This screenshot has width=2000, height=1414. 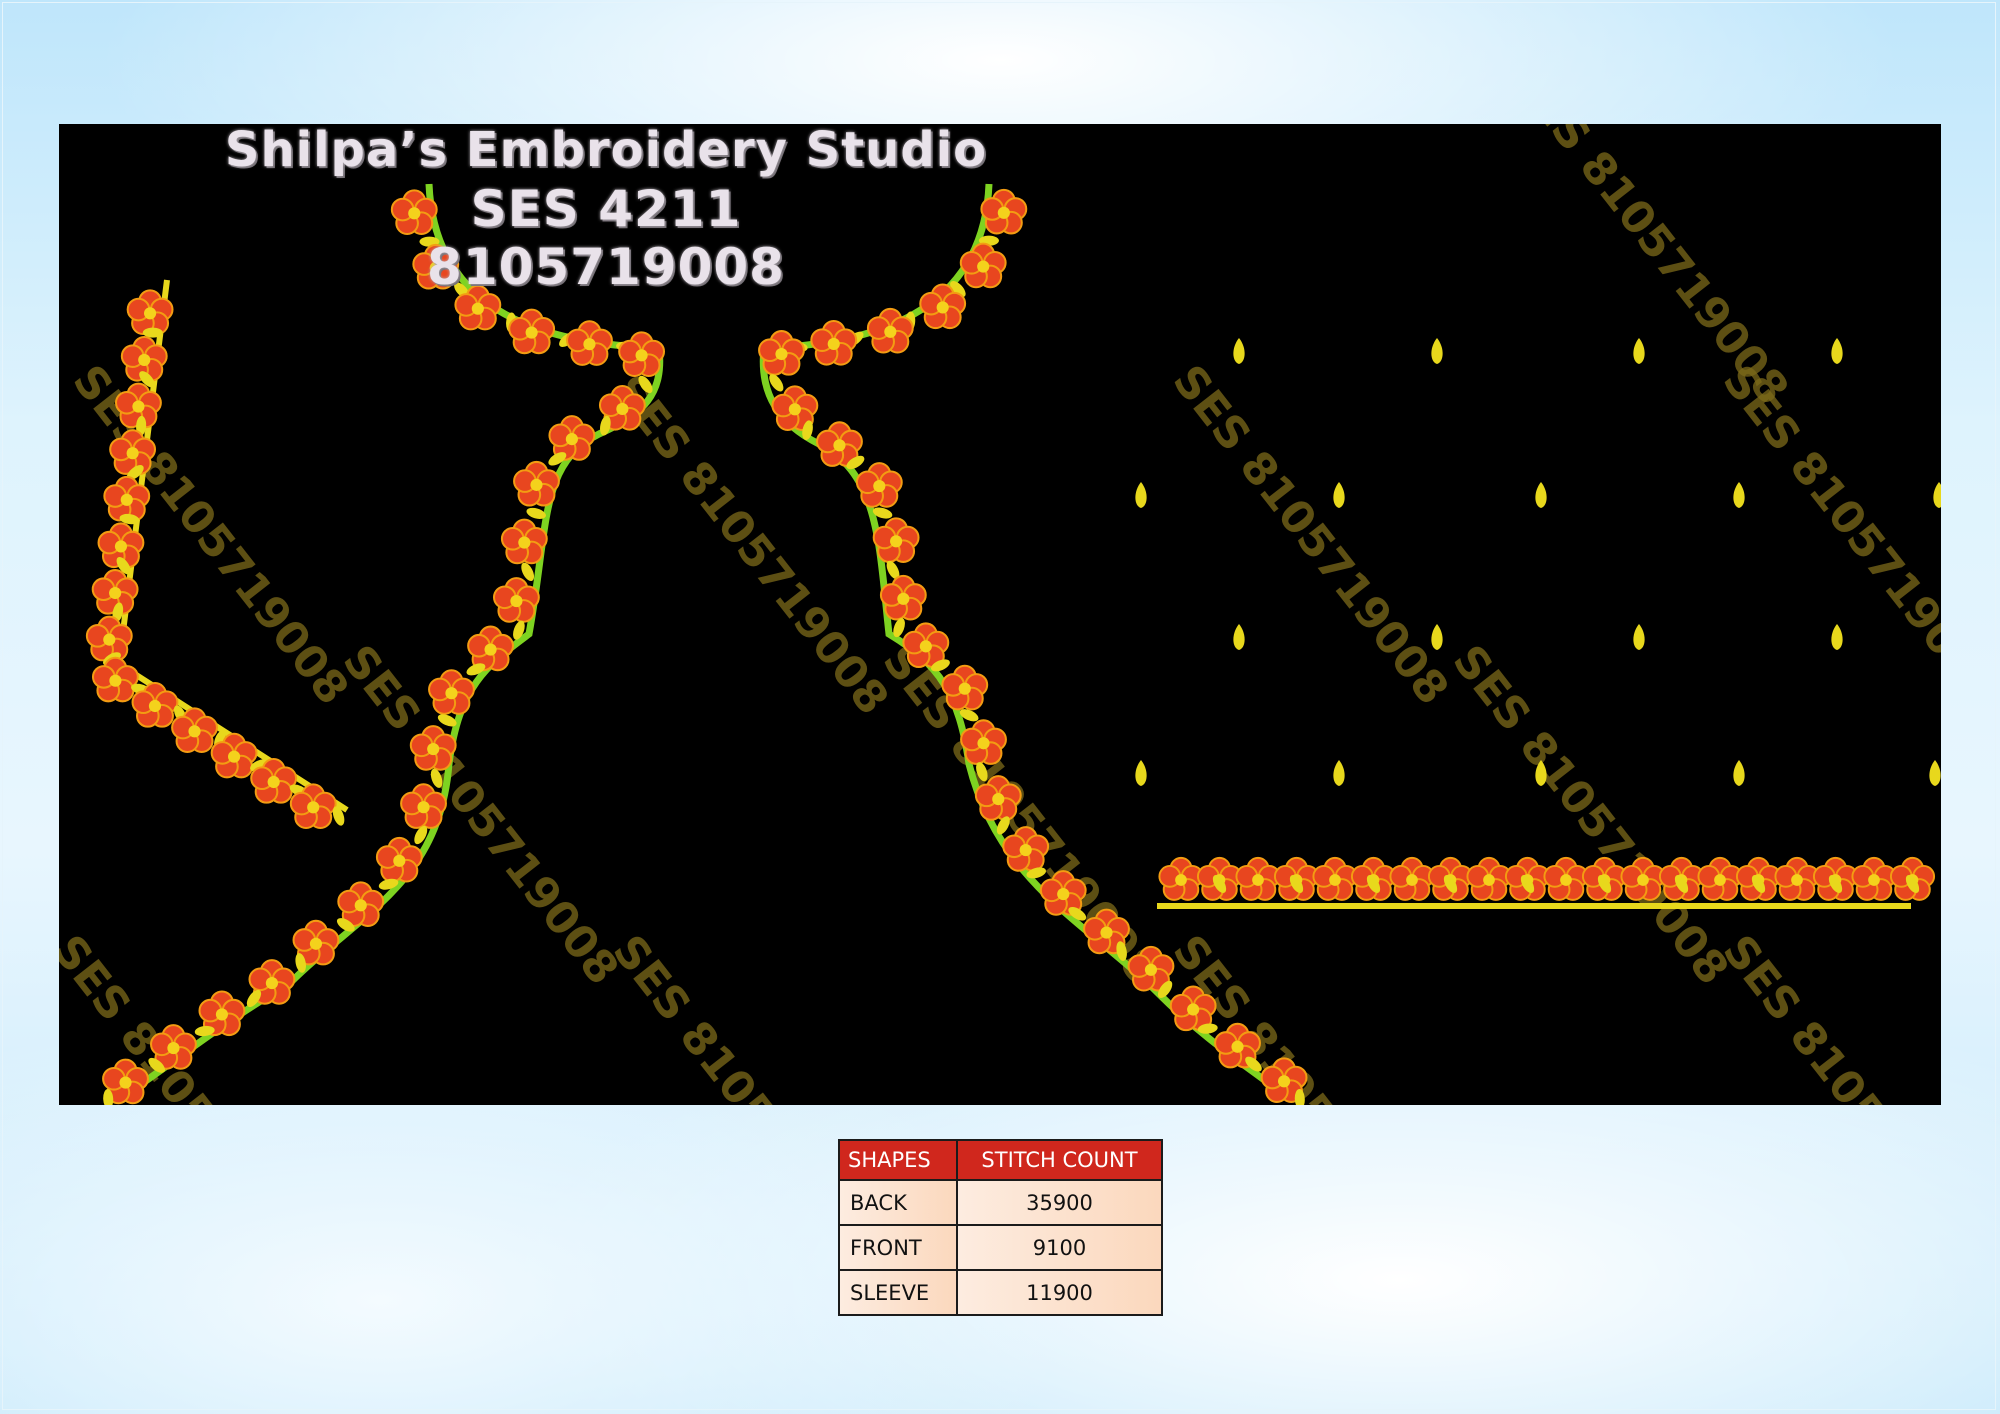 I want to click on cell-shape: SLEEVE, so click(x=898, y=1292).